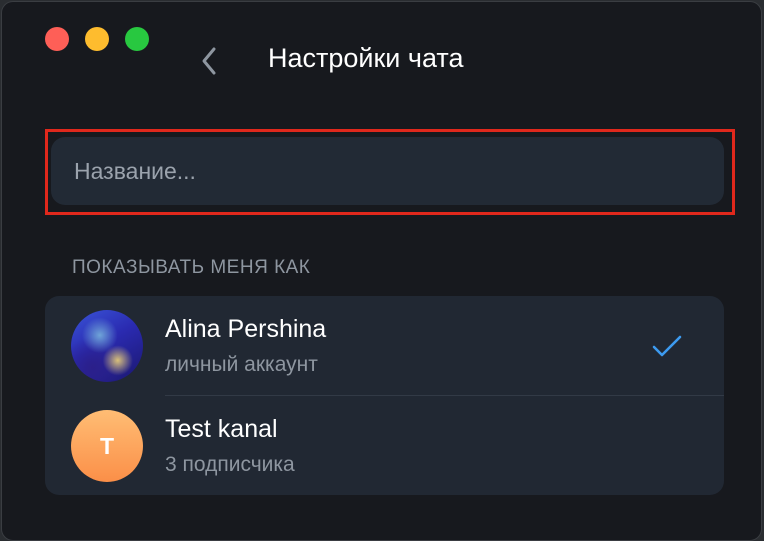 This screenshot has height=541, width=764. What do you see at coordinates (57, 39) in the screenshot?
I see `close-window-button` at bounding box center [57, 39].